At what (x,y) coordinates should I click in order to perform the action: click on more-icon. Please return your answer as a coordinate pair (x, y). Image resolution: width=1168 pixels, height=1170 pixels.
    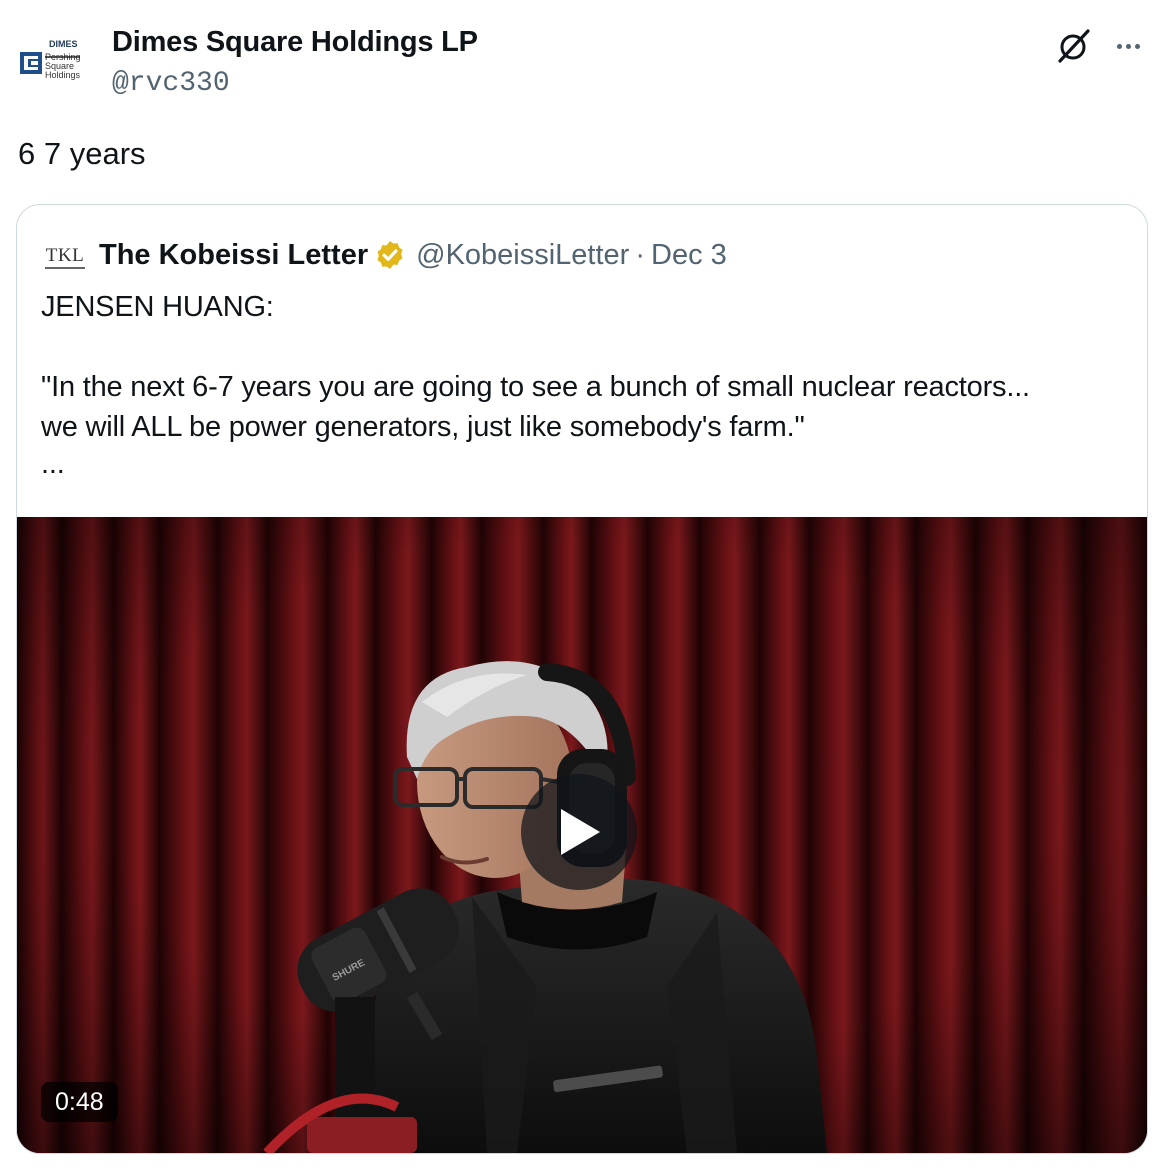
    Looking at the image, I should click on (1128, 46).